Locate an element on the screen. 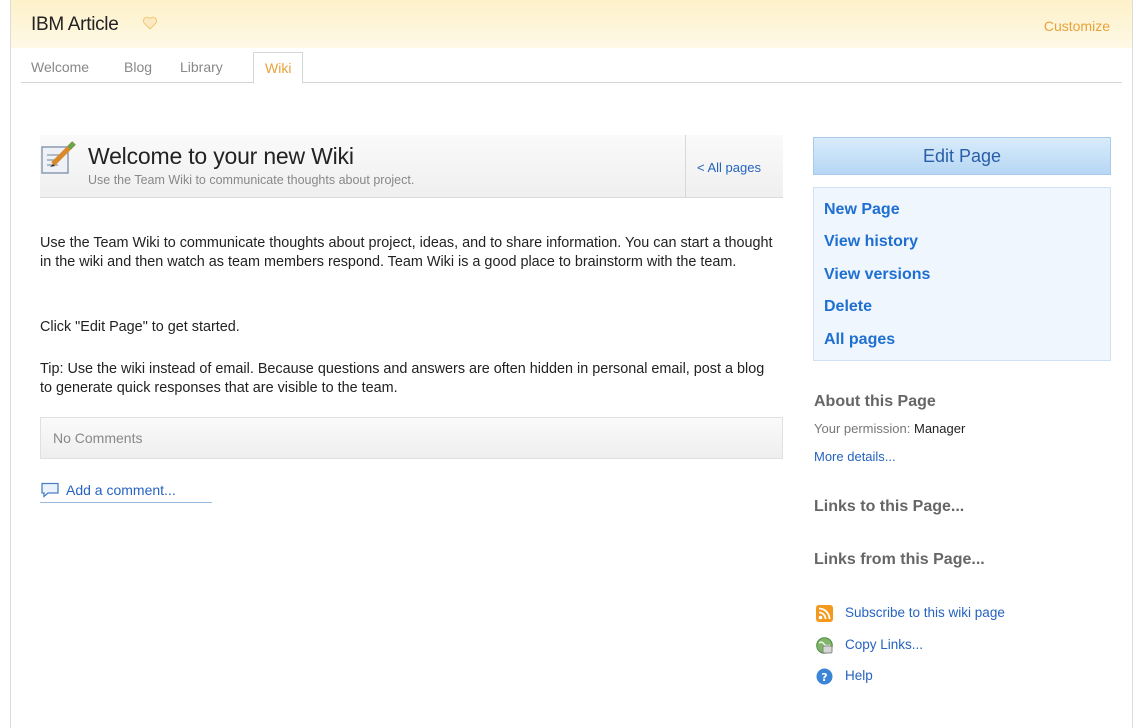 The width and height of the screenshot is (1142, 728). customize-link: Customize is located at coordinates (1077, 26).